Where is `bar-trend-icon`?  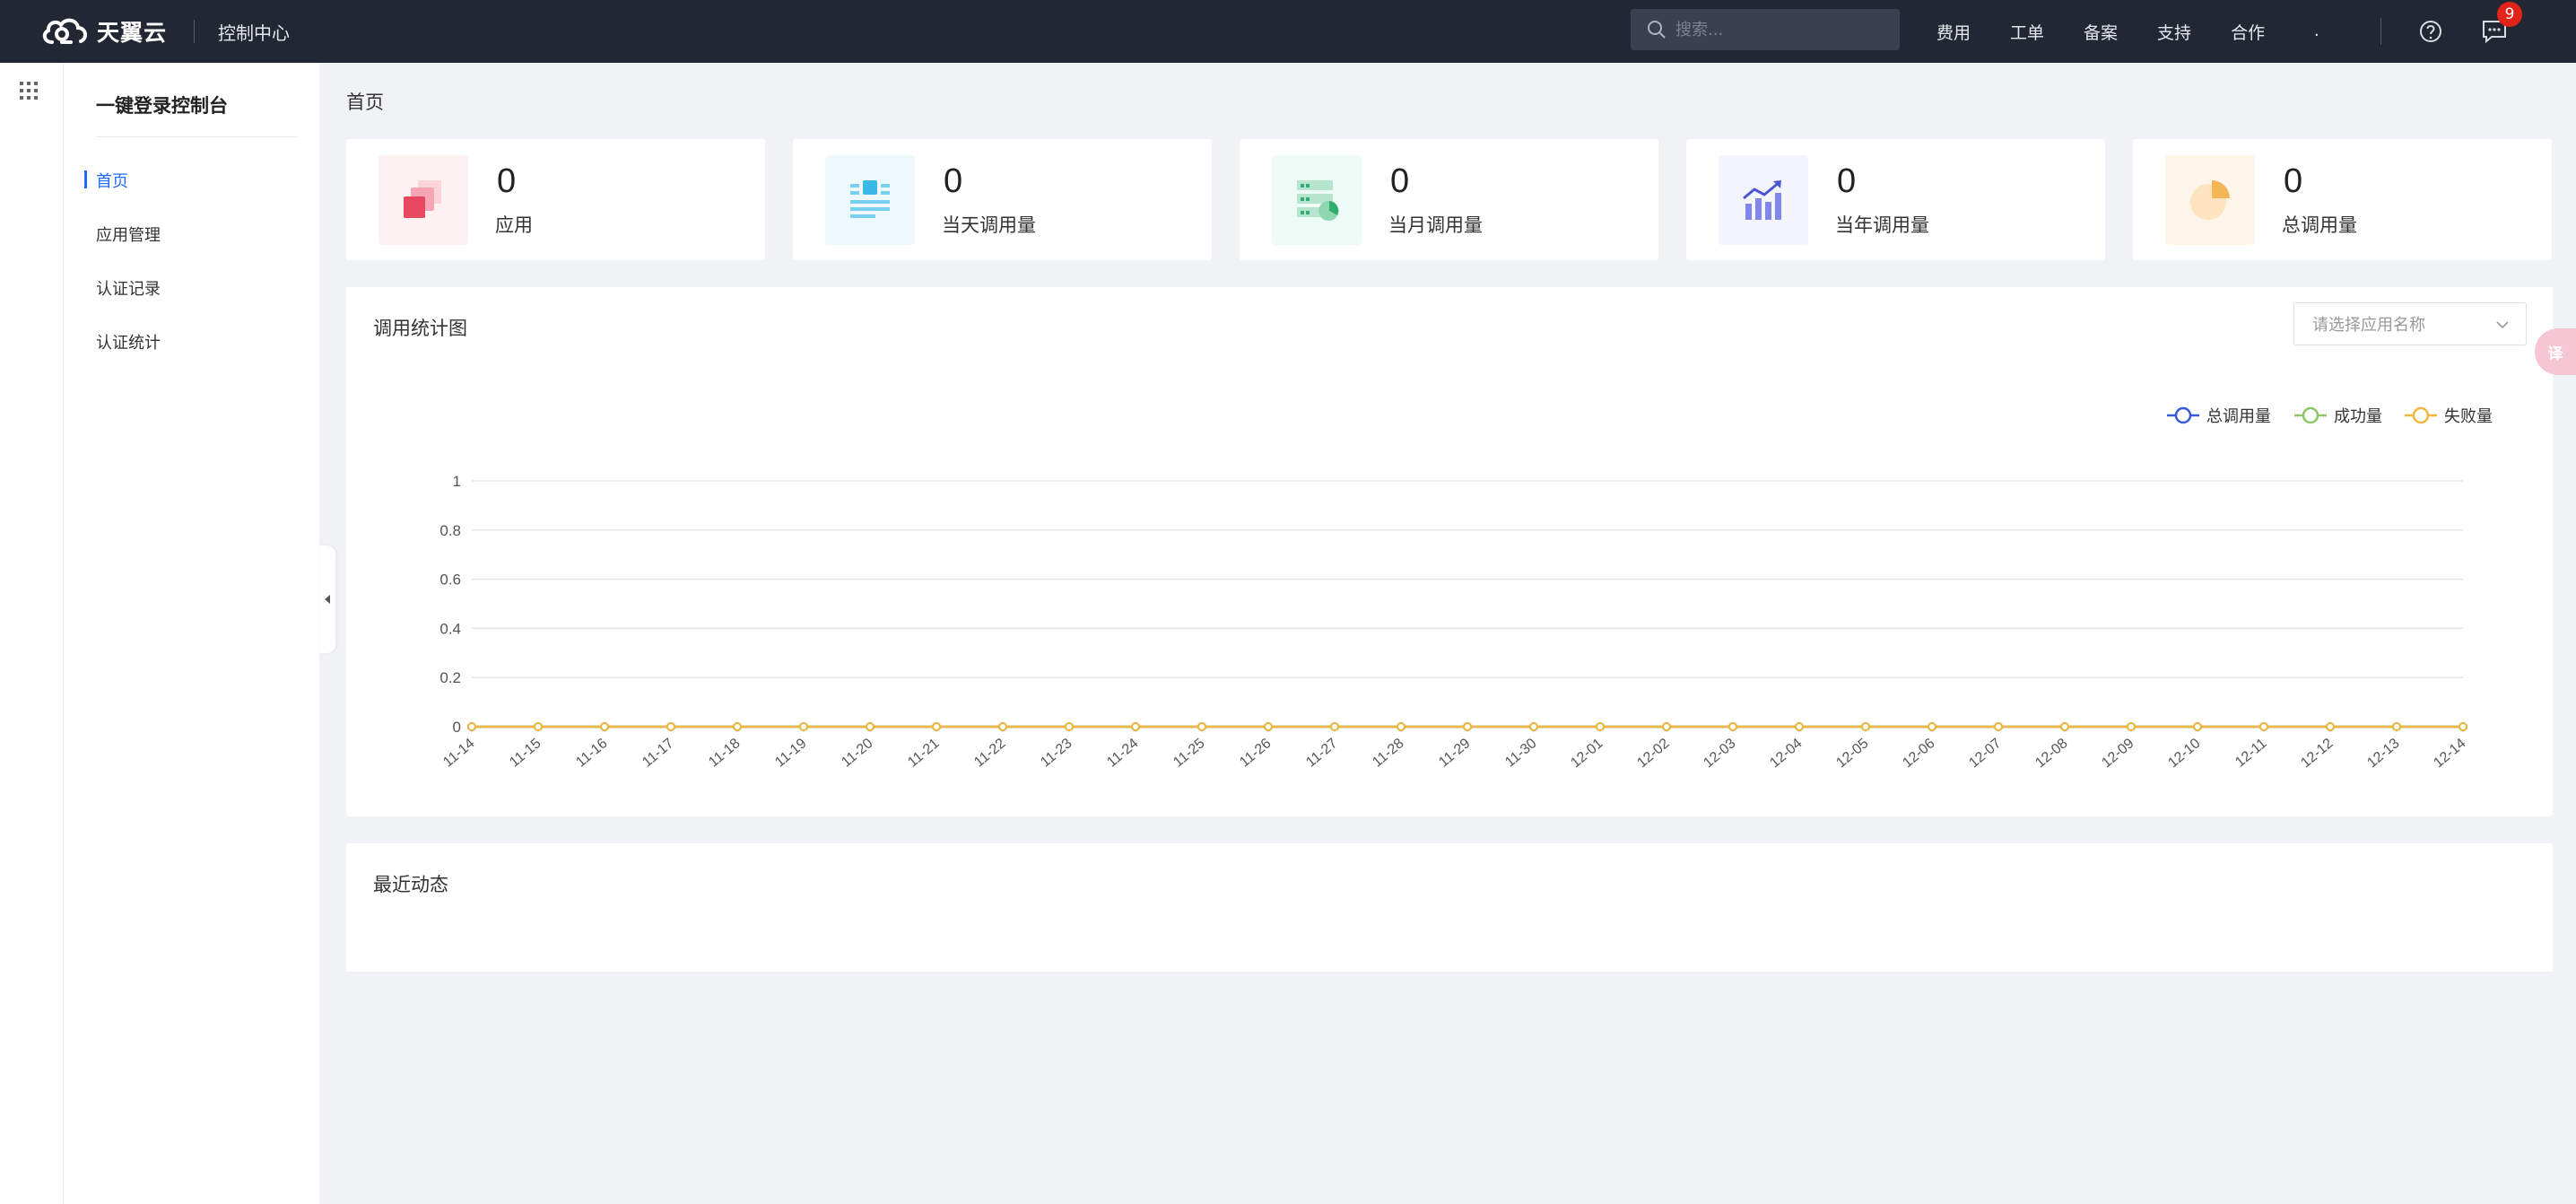 bar-trend-icon is located at coordinates (1762, 200).